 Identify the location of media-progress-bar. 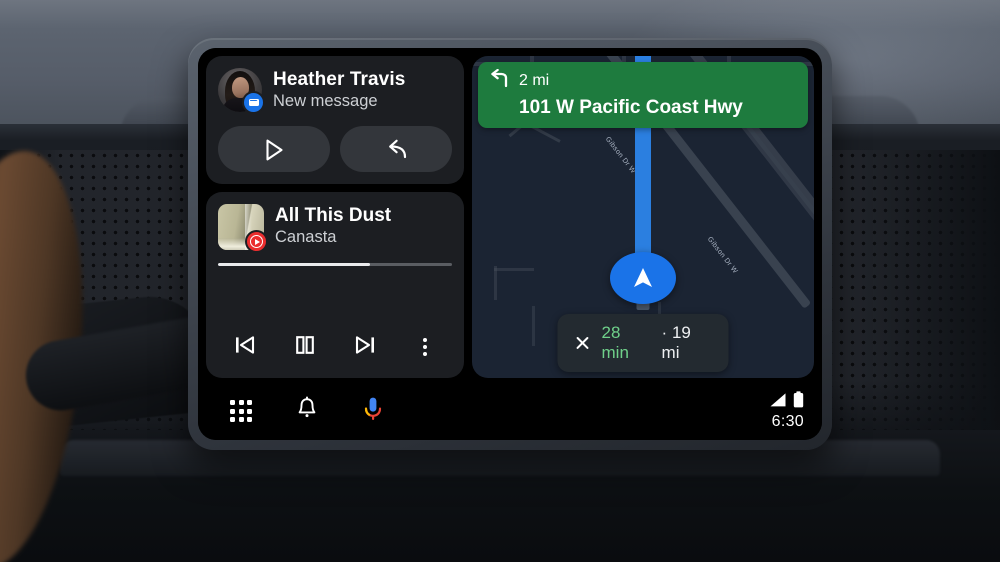
(335, 265).